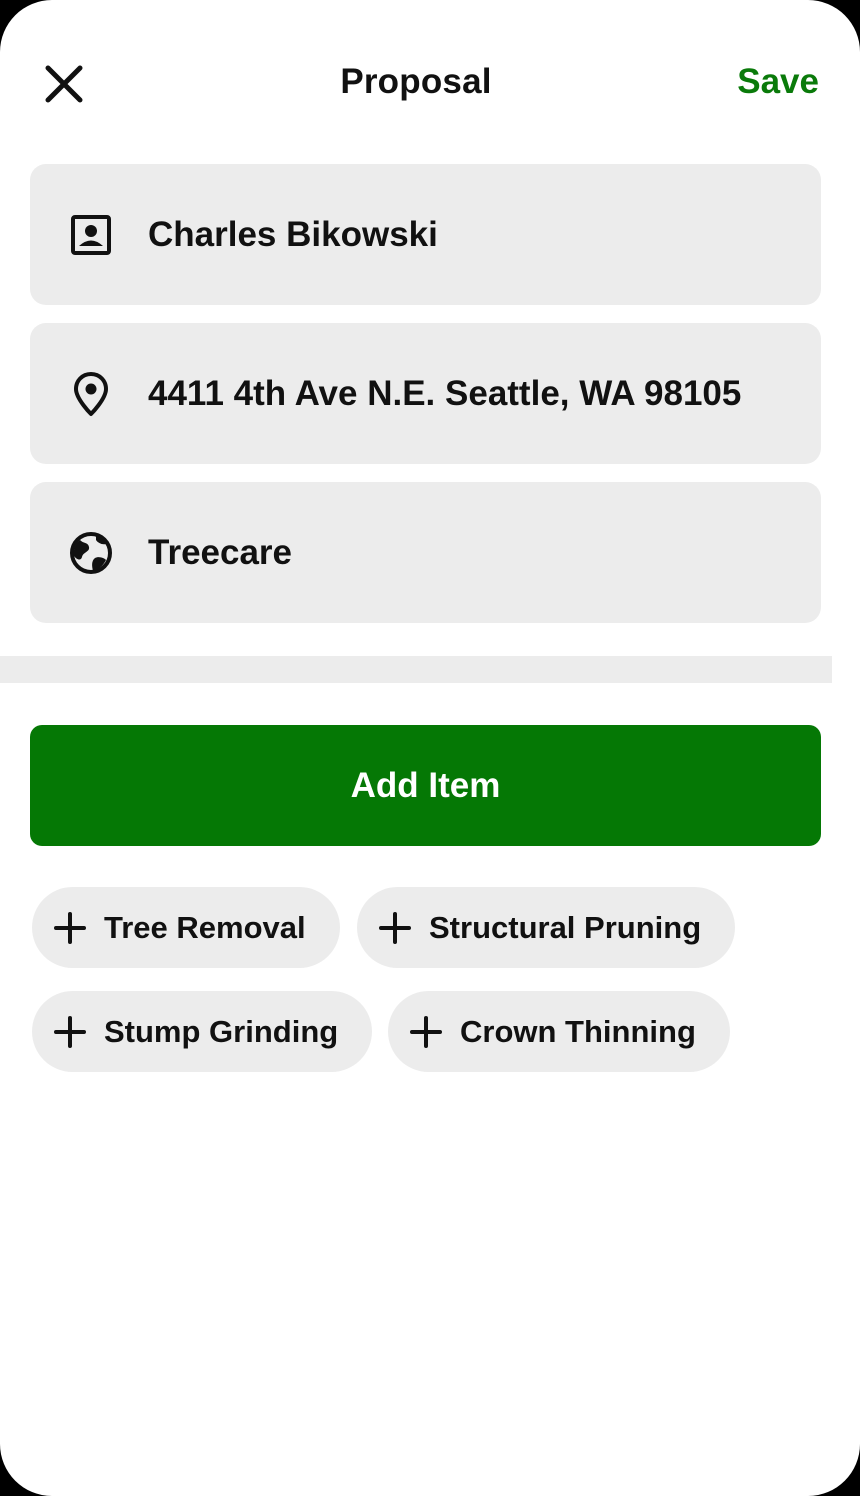  I want to click on quick-item-stump-grinding: Stump Grinding, so click(202, 1031).